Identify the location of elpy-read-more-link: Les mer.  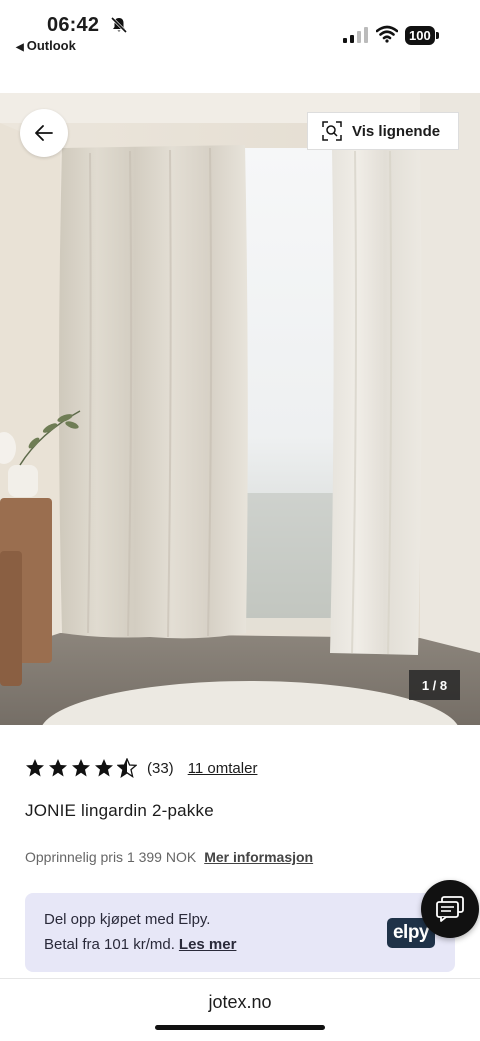
(208, 944).